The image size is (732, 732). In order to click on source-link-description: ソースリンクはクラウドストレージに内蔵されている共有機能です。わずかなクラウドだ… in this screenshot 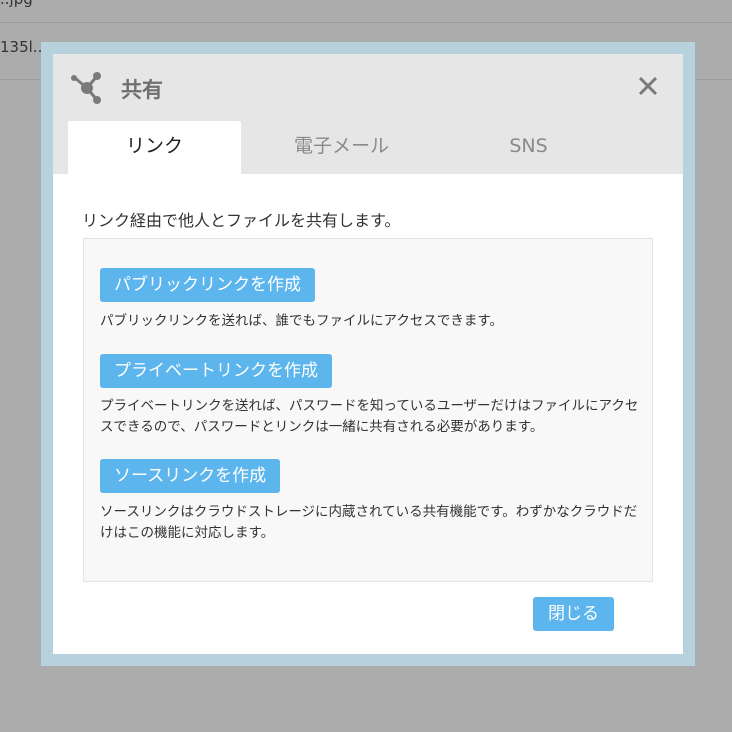, I will do `click(369, 522)`.